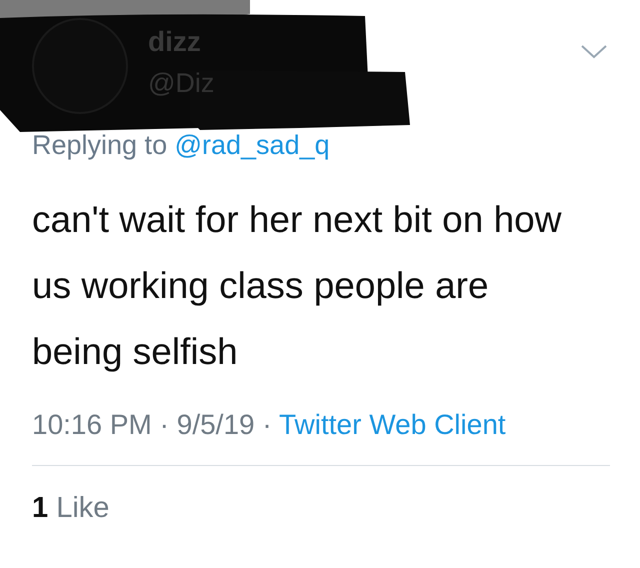  I want to click on reply-handle-link: @rad_sad_q, so click(252, 145).